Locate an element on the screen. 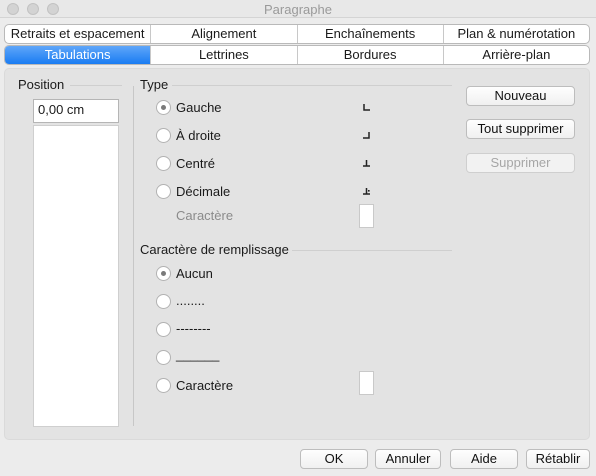  type-option-centre: Centré is located at coordinates (195, 163).